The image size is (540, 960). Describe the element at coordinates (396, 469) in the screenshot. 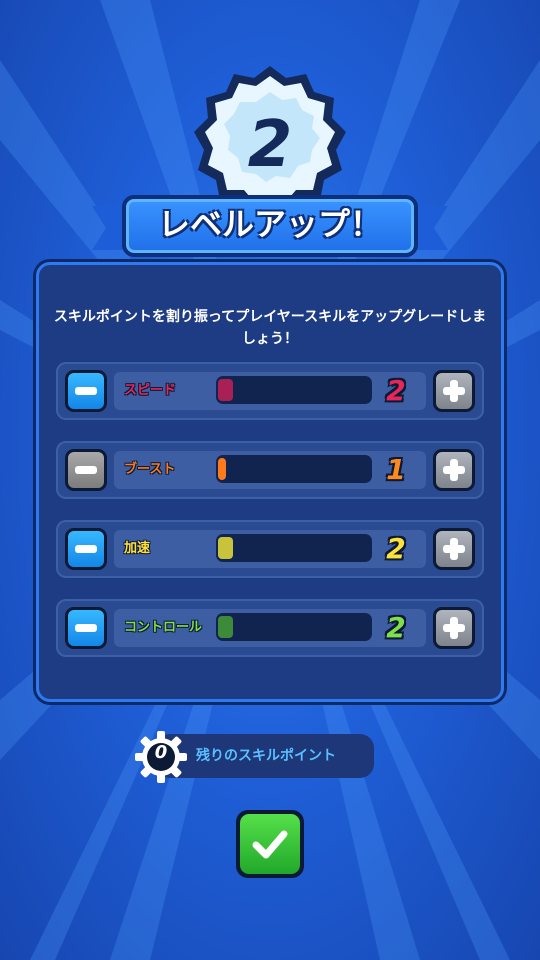

I see `skill-value: 1` at that location.